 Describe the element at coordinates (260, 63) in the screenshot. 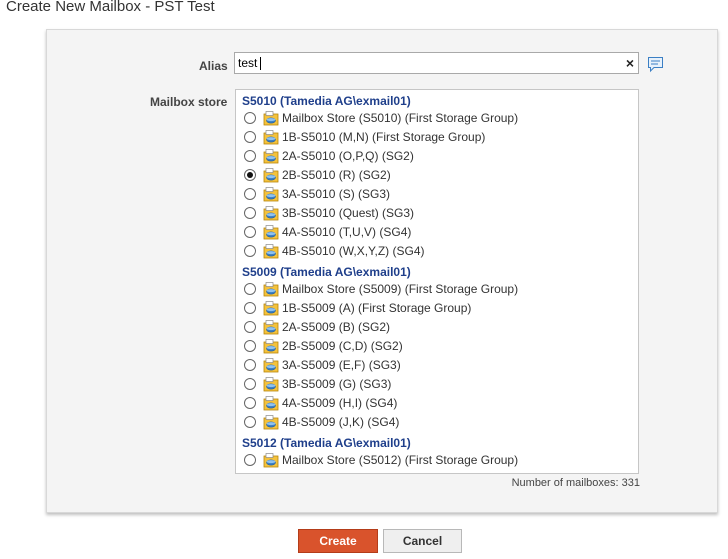

I see `text-cursor` at that location.